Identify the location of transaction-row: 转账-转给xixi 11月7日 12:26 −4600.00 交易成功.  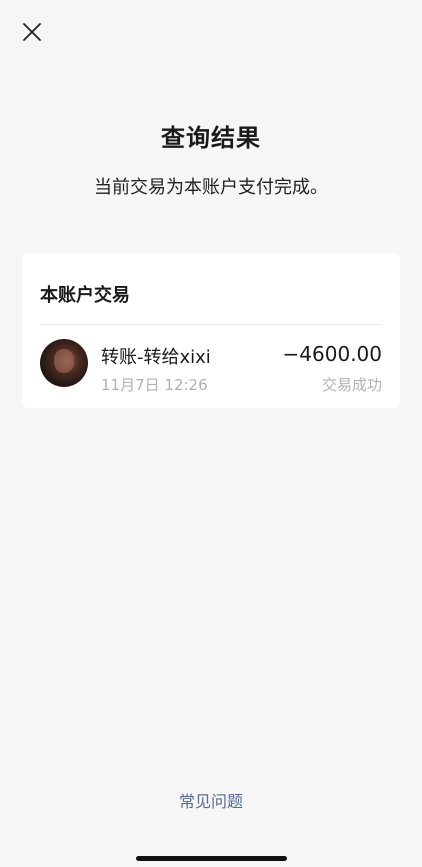
(211, 366).